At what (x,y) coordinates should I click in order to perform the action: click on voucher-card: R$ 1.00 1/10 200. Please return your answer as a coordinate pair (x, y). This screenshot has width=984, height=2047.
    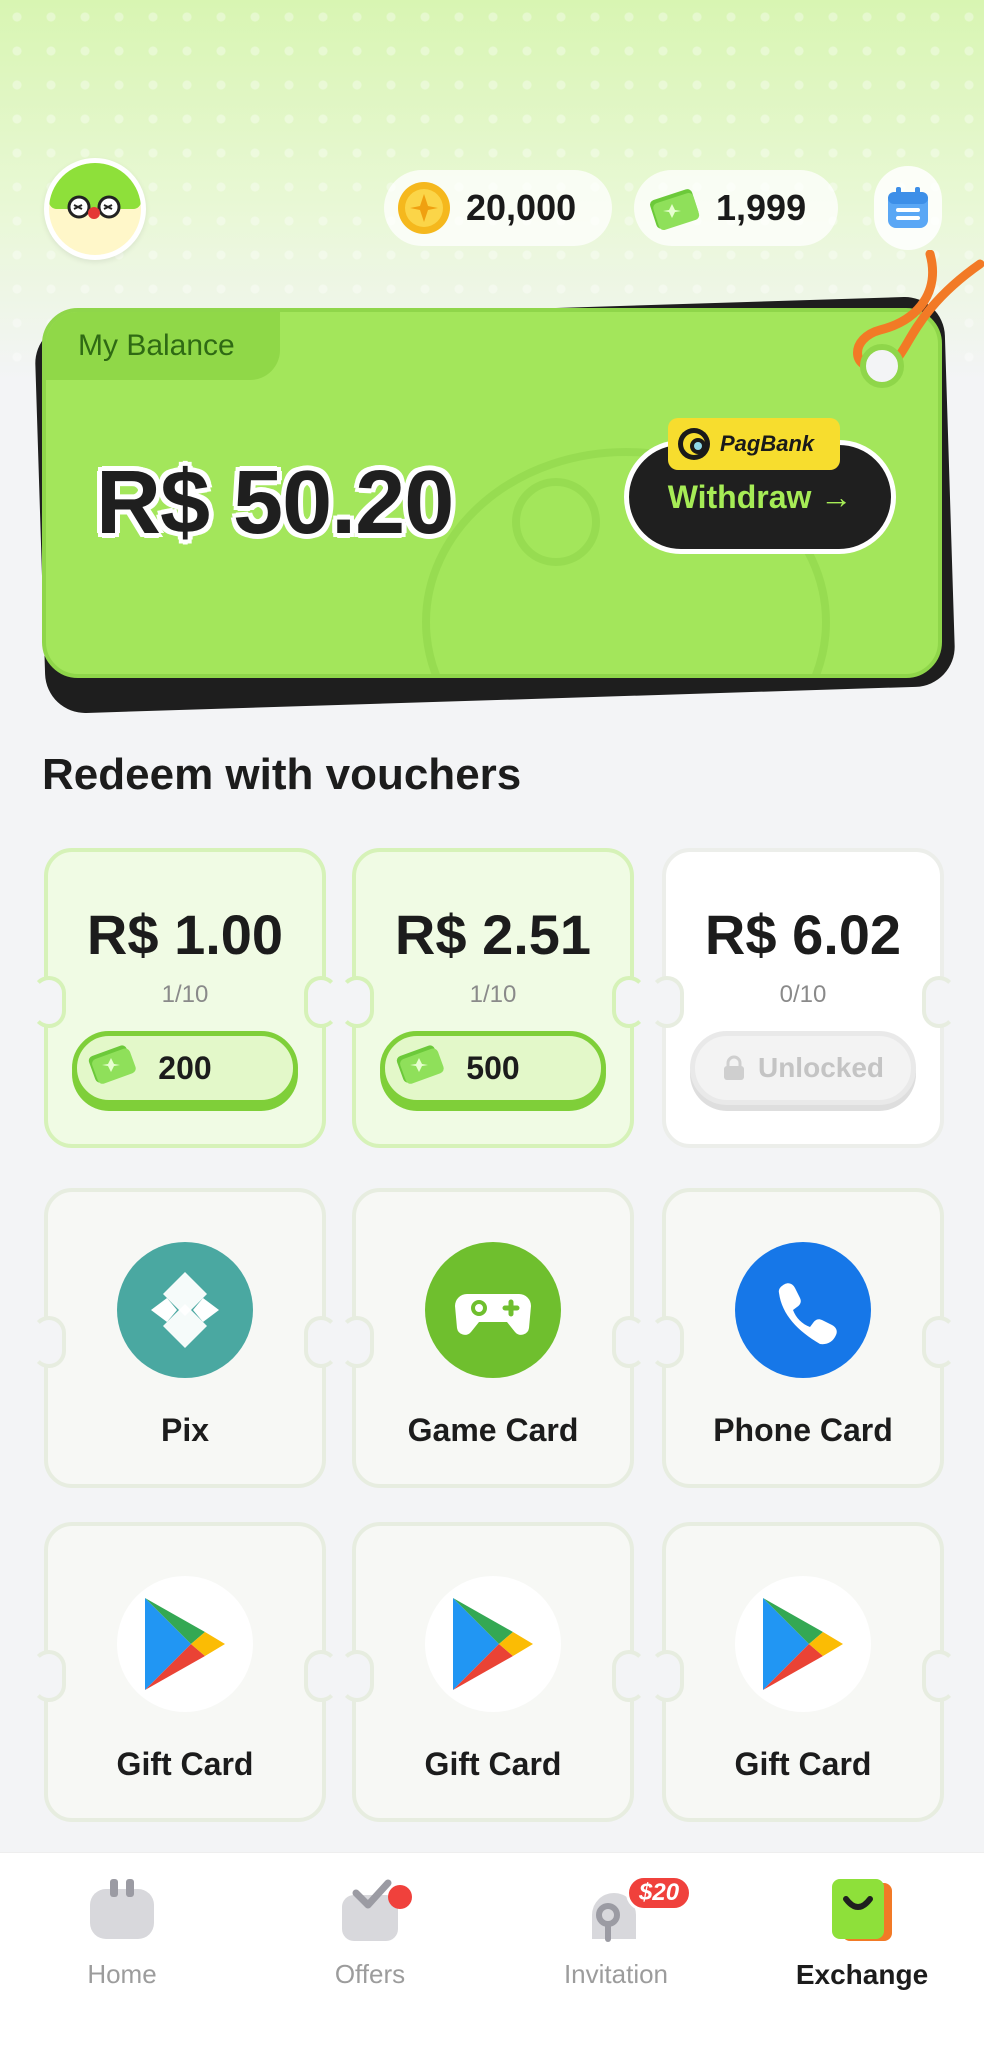
    Looking at the image, I should click on (185, 998).